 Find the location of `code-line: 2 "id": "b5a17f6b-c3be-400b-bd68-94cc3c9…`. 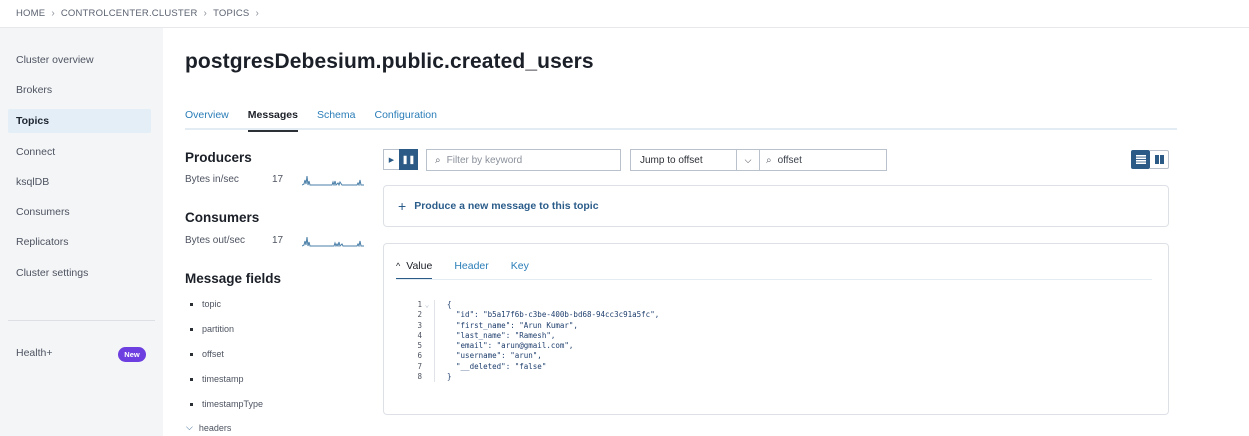

code-line: 2 "id": "b5a17f6b-c3be-400b-bd68-94cc3c9… is located at coordinates (538, 315).